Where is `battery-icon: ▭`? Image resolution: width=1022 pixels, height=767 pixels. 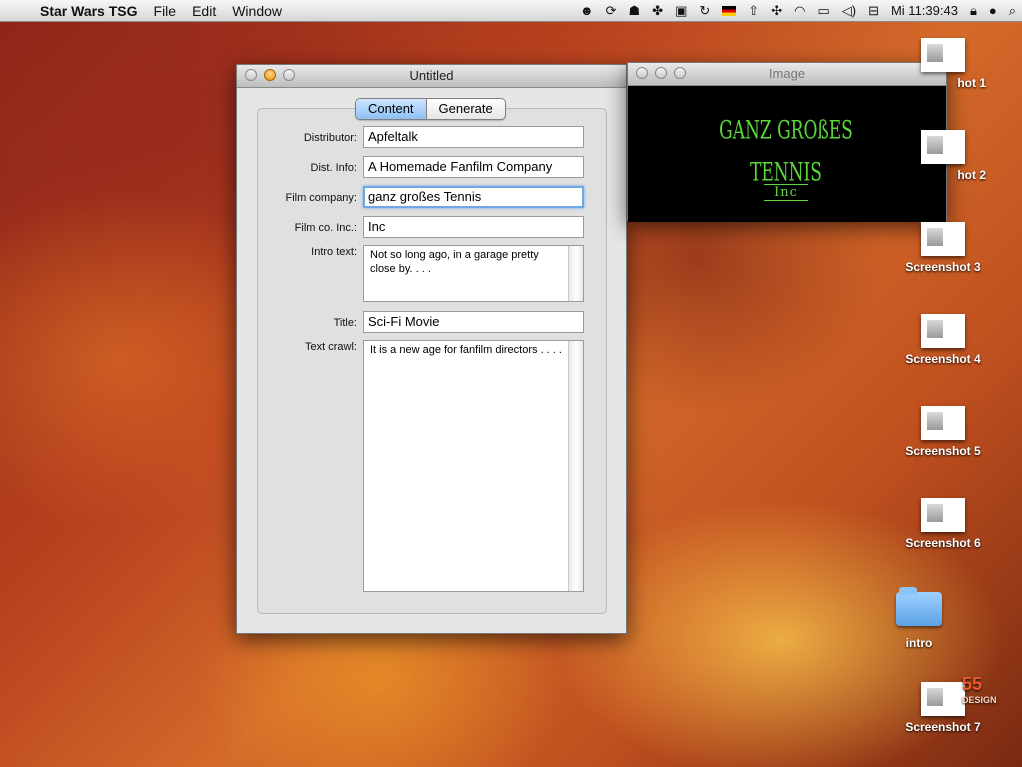
battery-icon: ▭ is located at coordinates (823, 11).